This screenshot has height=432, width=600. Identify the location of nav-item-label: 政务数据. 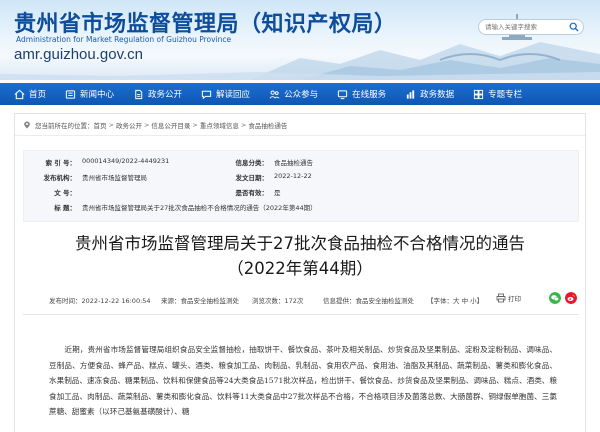
(437, 95).